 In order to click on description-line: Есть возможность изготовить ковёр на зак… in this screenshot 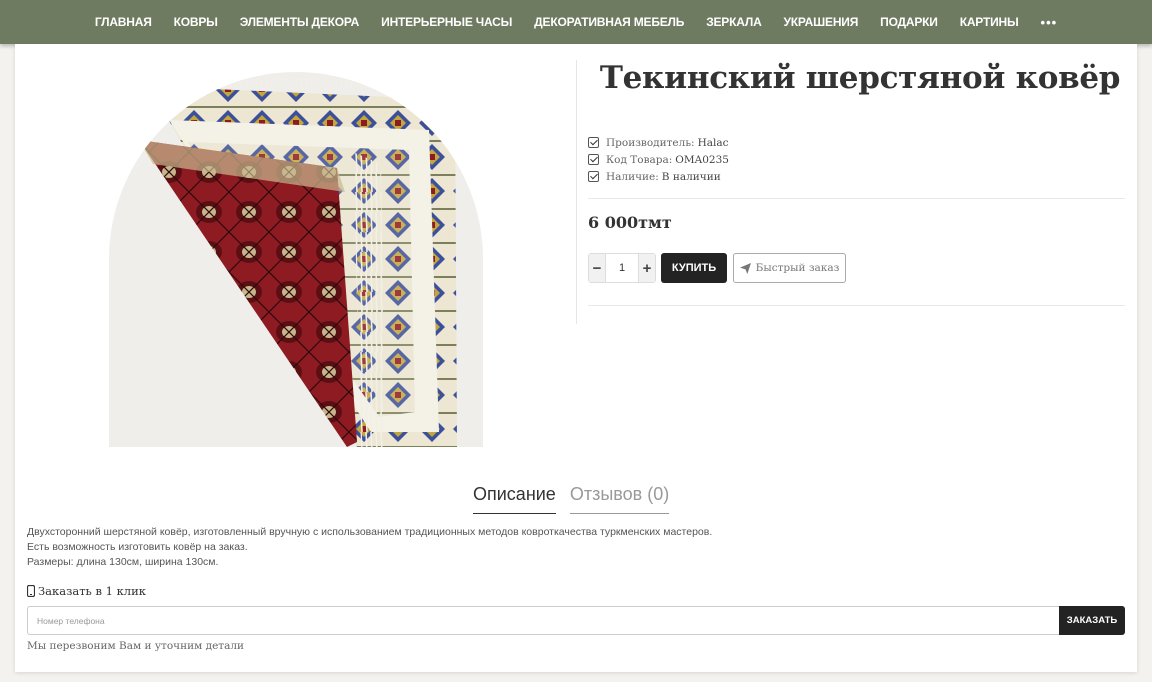, I will do `click(137, 547)`.